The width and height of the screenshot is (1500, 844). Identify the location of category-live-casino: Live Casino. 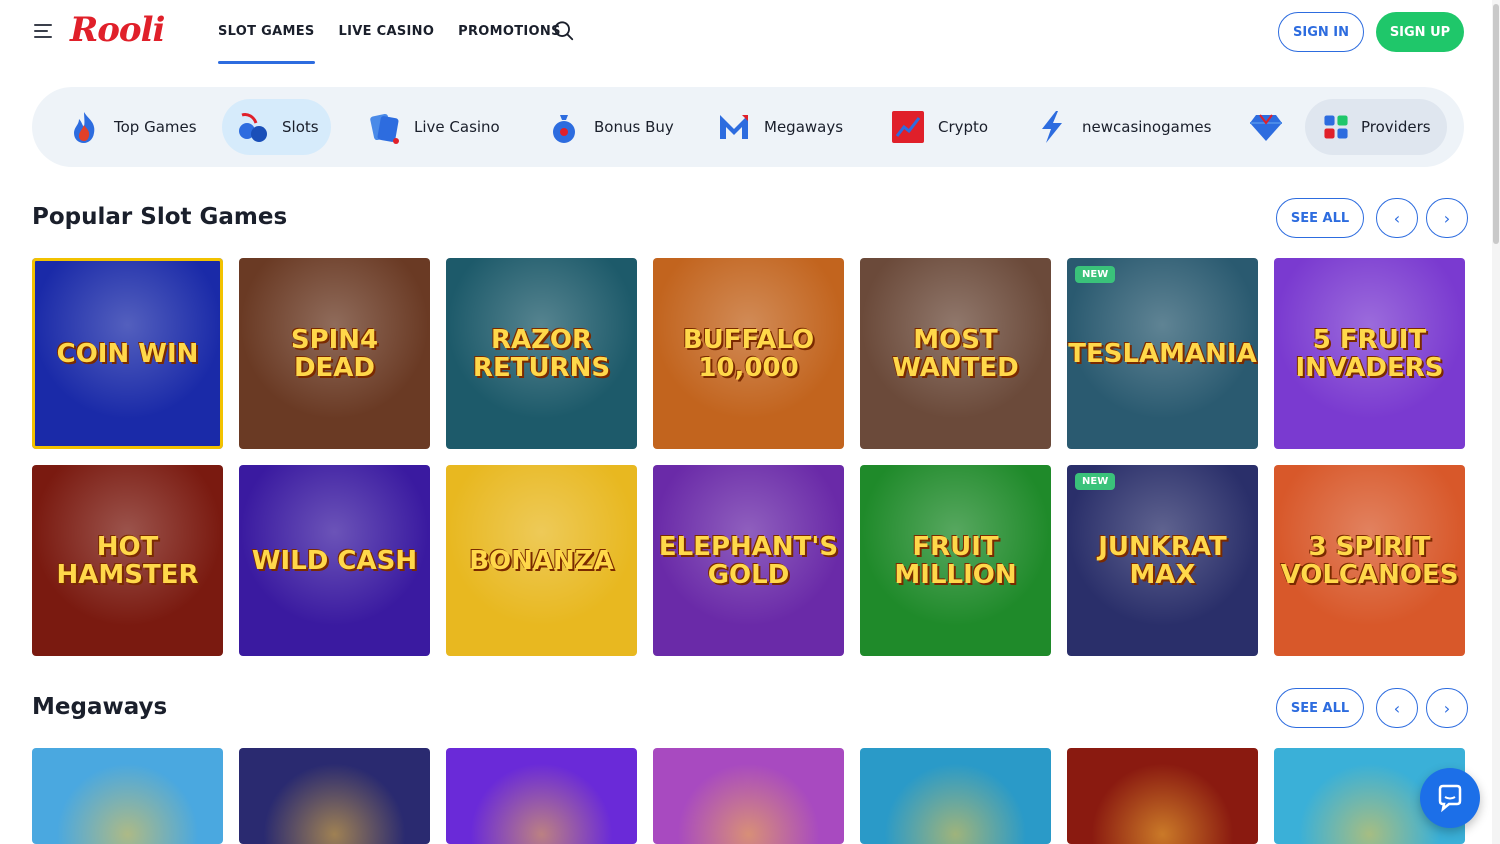
(433, 127).